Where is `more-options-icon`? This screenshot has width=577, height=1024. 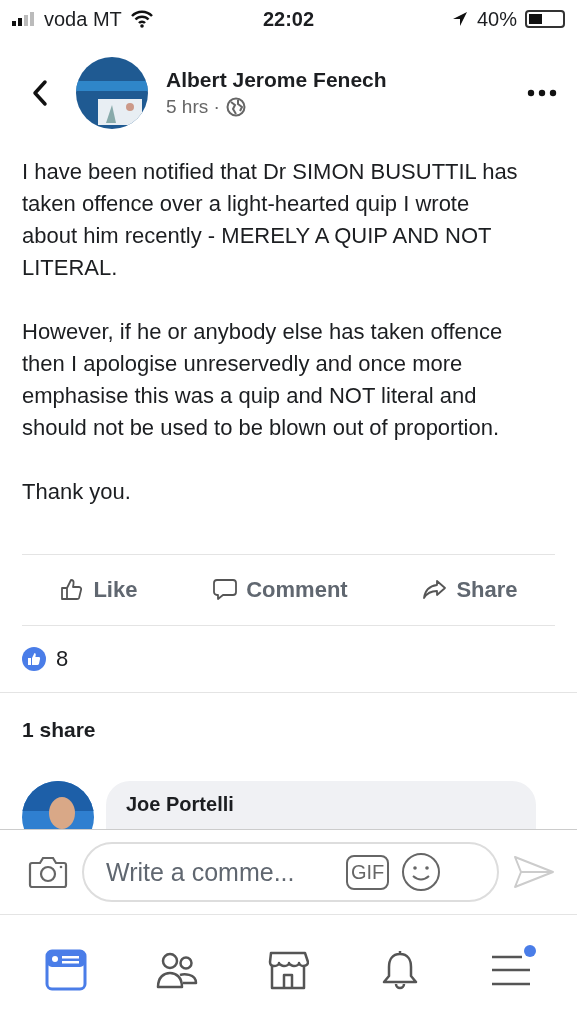
more-options-icon is located at coordinates (542, 93).